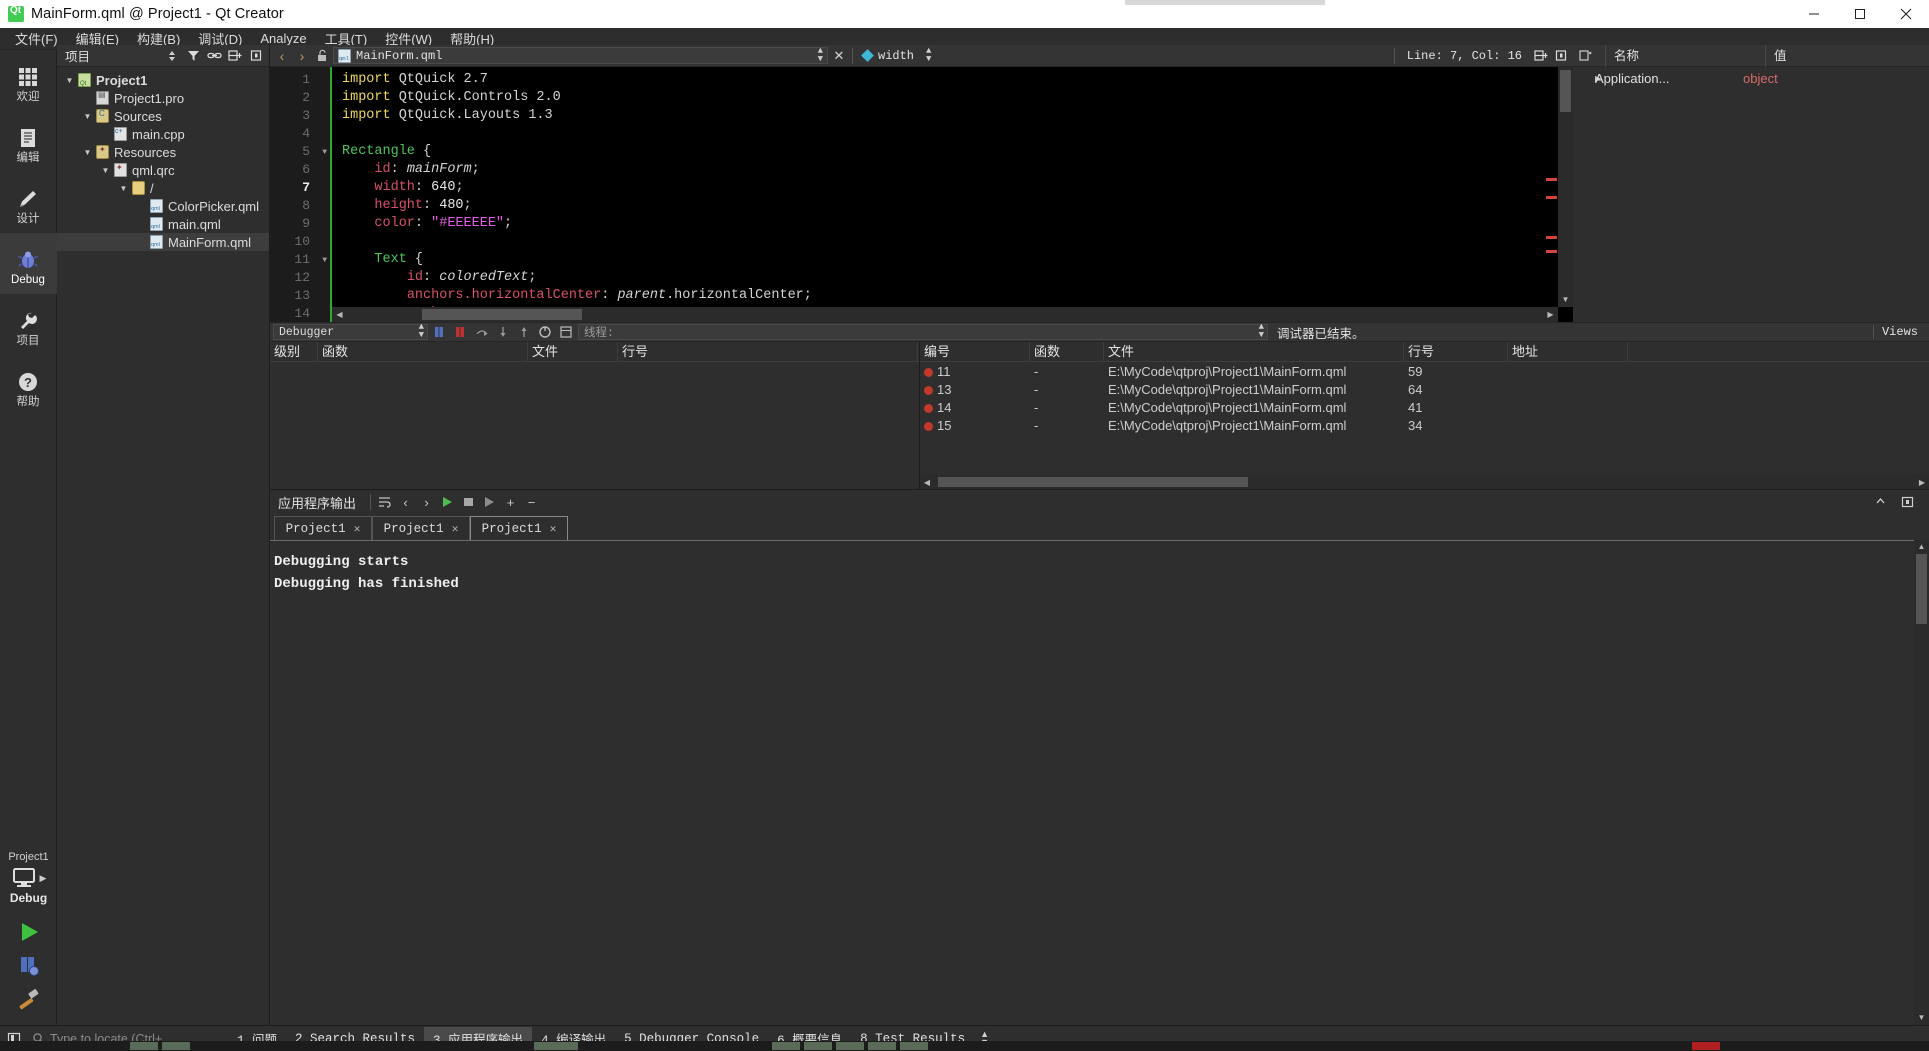 Image resolution: width=1929 pixels, height=1051 pixels. Describe the element at coordinates (301, 260) in the screenshot. I see `line-number: 11 ▼` at that location.